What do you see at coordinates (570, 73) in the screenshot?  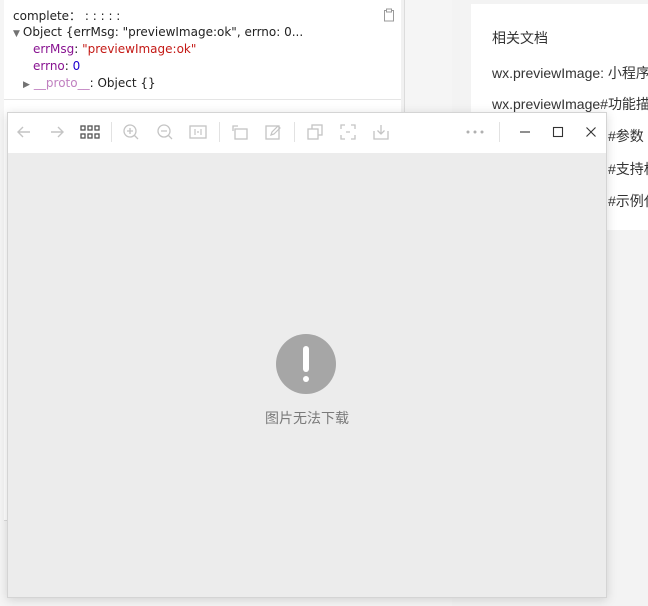 I see `doc-link-previewimage: wx.previewImage: 小程序` at bounding box center [570, 73].